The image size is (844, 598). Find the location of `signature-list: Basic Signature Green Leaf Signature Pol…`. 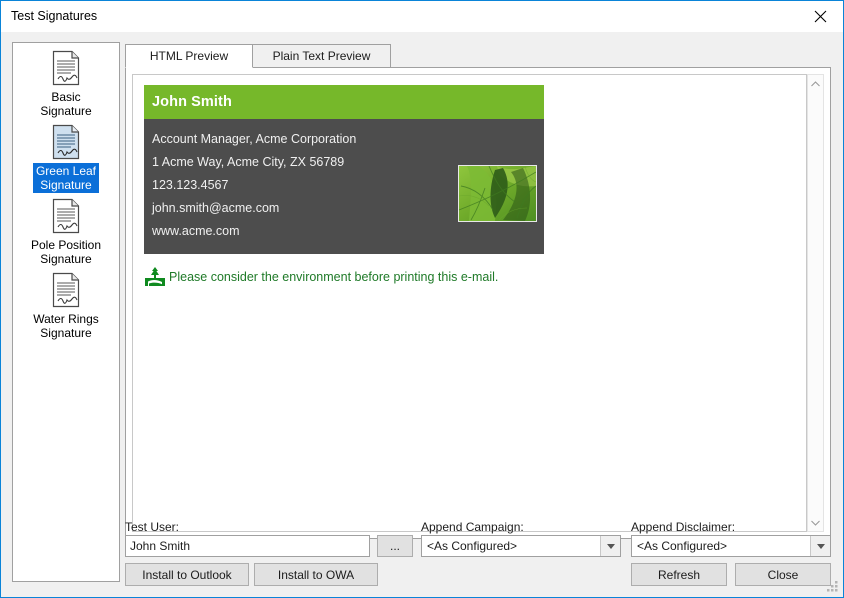

signature-list: Basic Signature Green Leaf Signature Pol… is located at coordinates (66, 312).